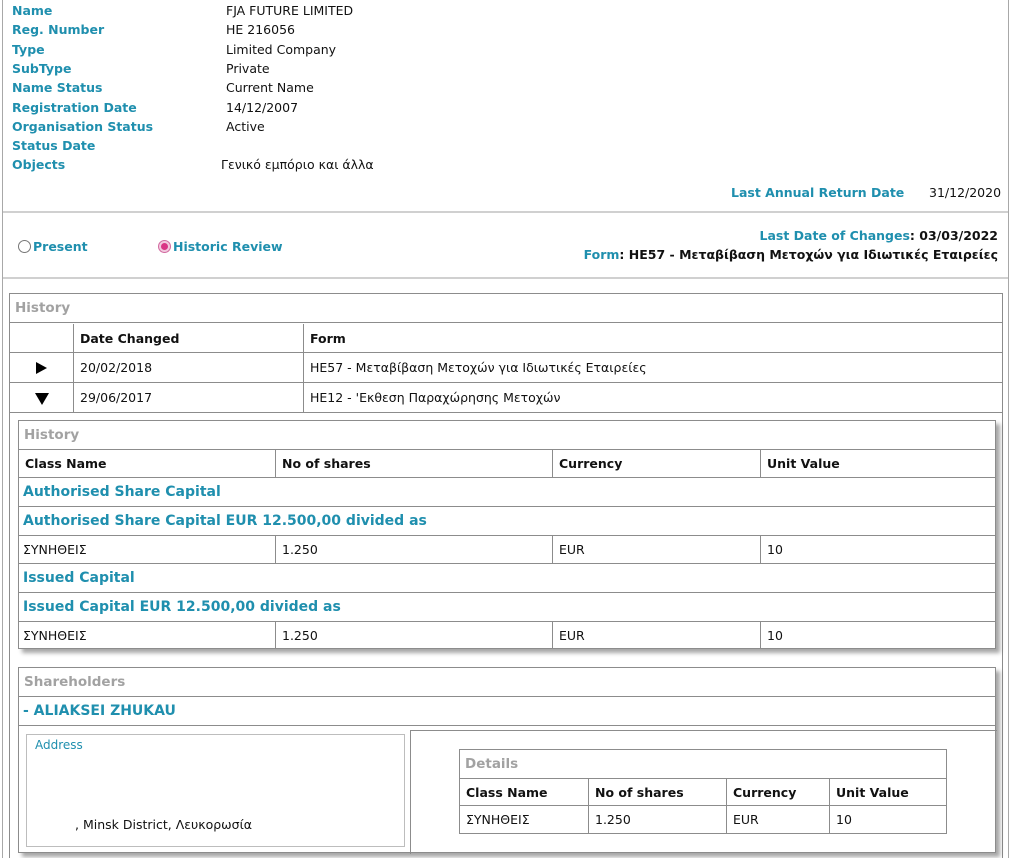 The image size is (1016, 858). Describe the element at coordinates (245, 126) in the screenshot. I see `field-value-organisation-status: Active` at that location.